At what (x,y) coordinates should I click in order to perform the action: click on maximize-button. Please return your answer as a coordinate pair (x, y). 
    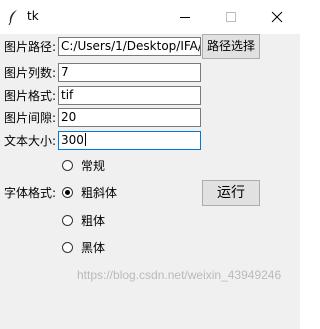
    Looking at the image, I should click on (231, 17).